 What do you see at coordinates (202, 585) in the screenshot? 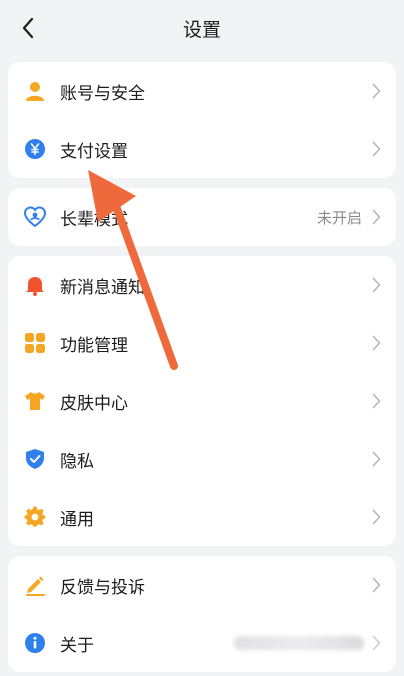
I see `row-feedback: 反馈与投诉` at bounding box center [202, 585].